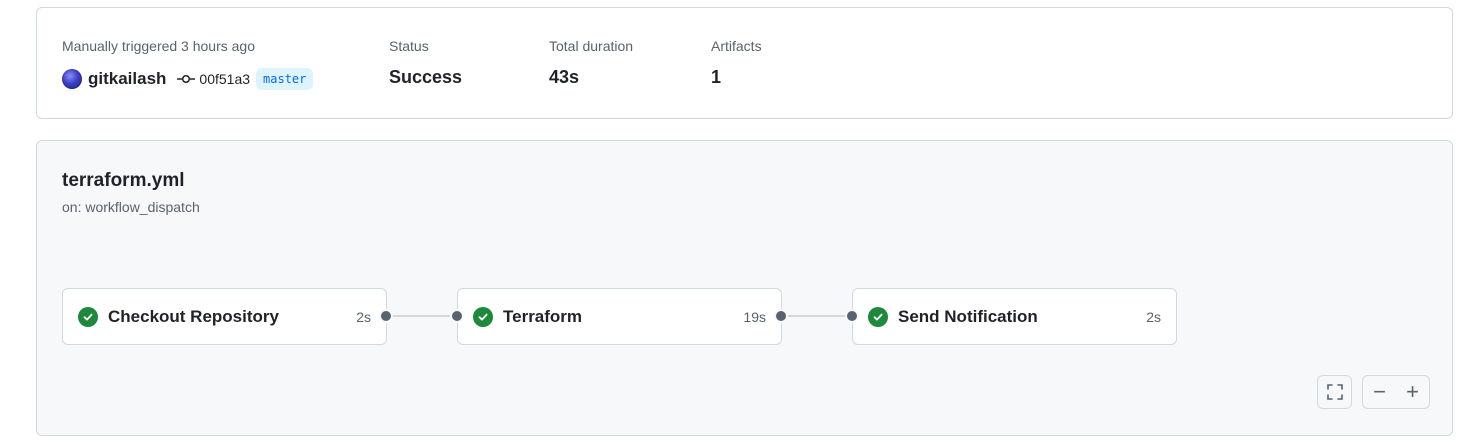 The image size is (1482, 441). Describe the element at coordinates (564, 77) in the screenshot. I see `duration-value: 43s` at that location.